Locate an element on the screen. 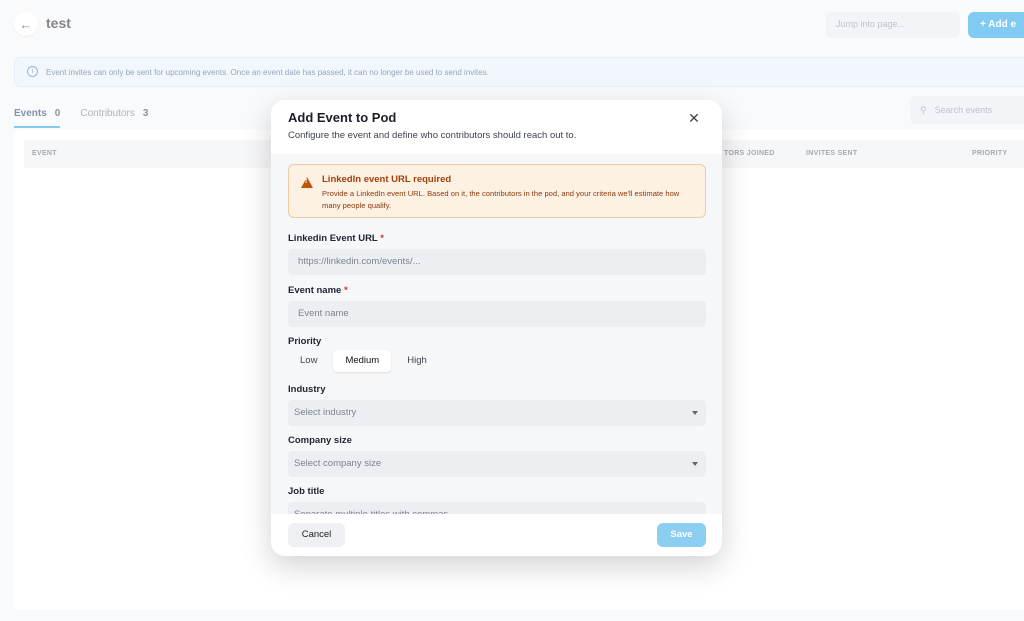 Image resolution: width=1024 pixels, height=621 pixels. event-name-input: Event name is located at coordinates (497, 314).